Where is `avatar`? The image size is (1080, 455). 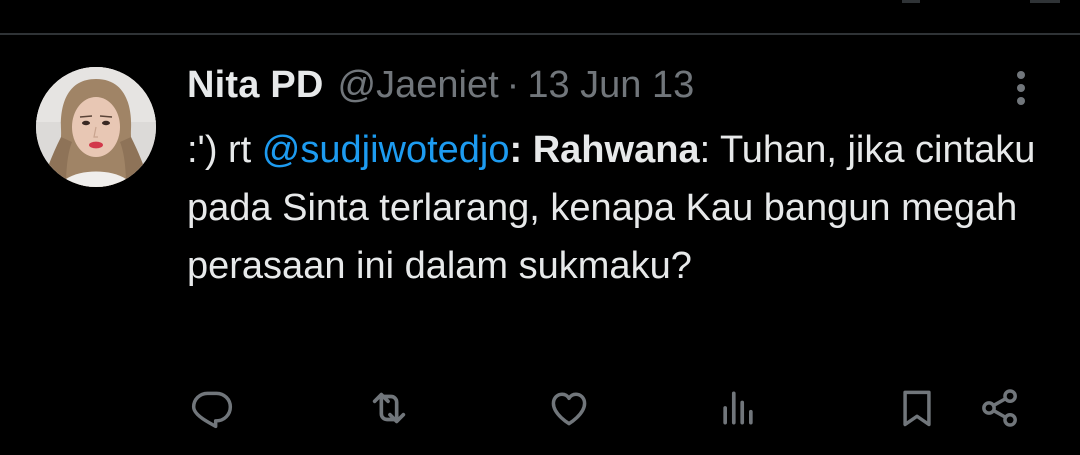
avatar is located at coordinates (96, 127).